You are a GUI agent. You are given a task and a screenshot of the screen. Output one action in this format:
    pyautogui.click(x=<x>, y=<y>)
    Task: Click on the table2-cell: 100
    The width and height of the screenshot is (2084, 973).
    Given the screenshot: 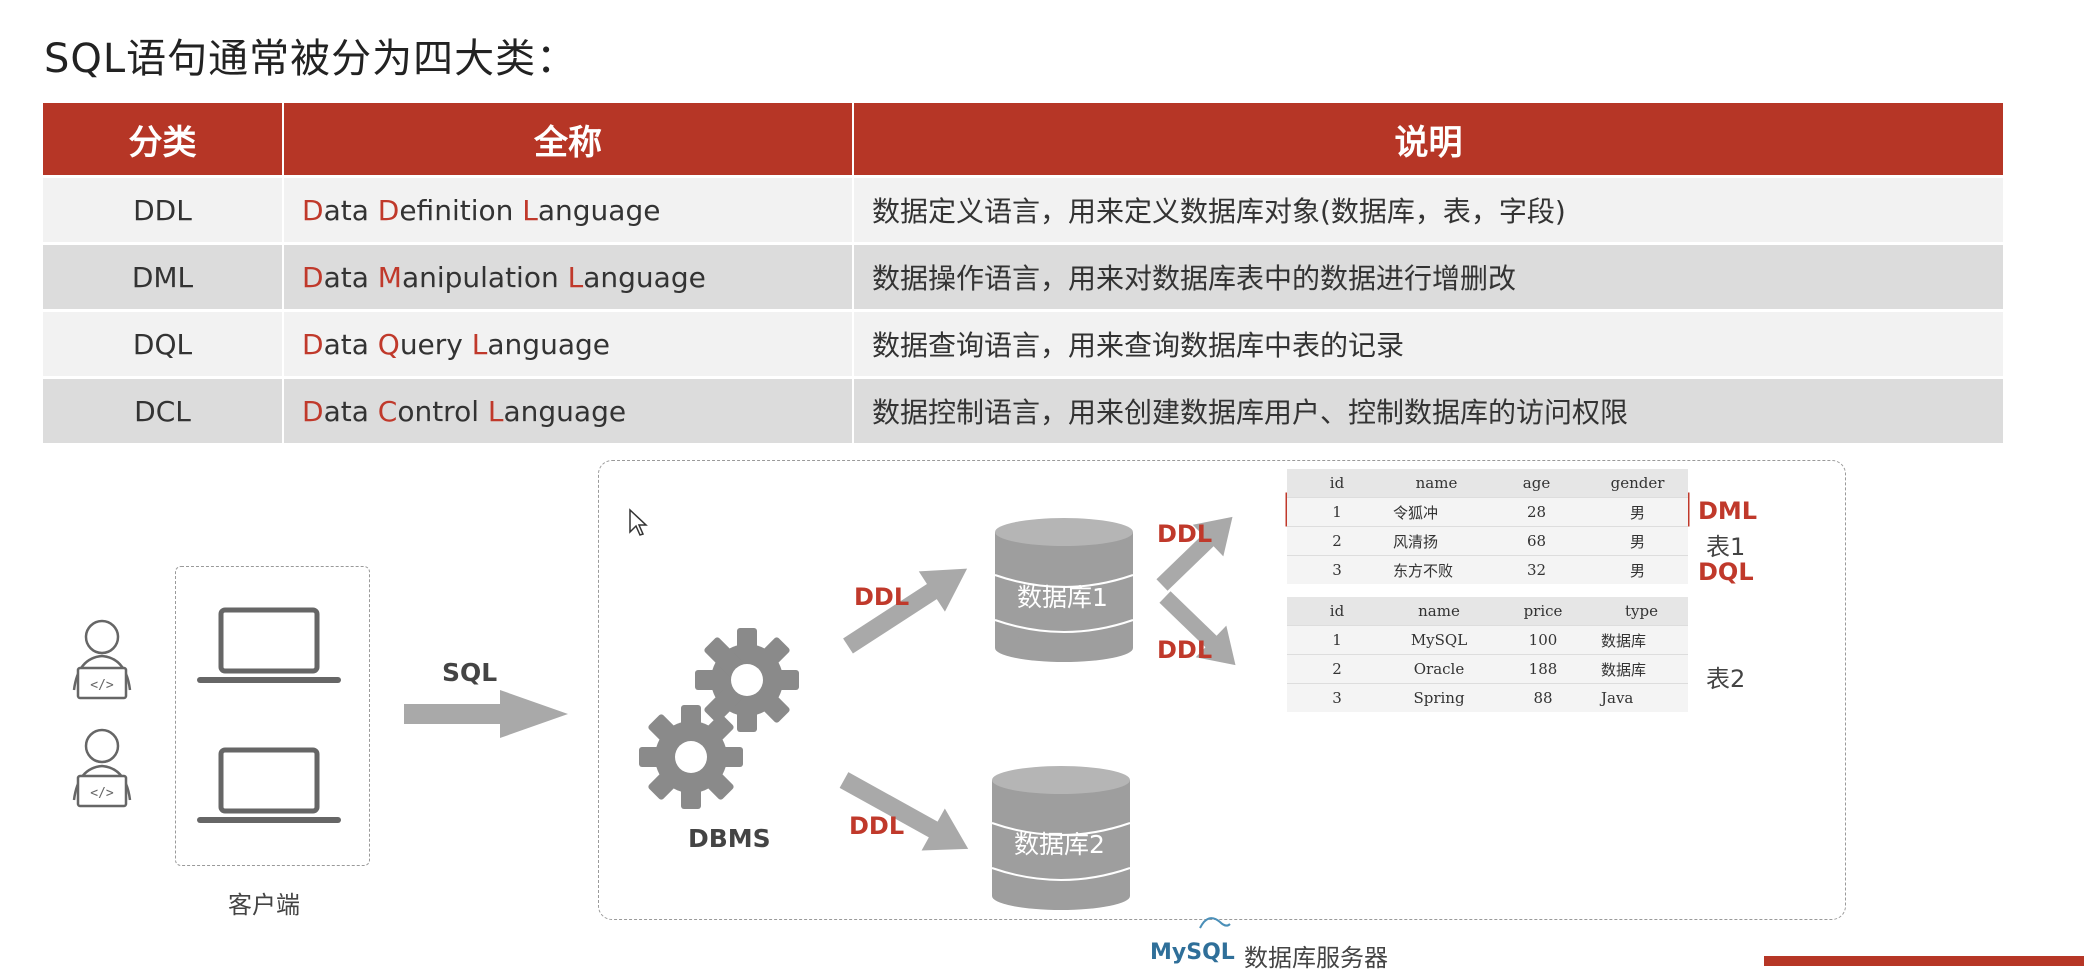 What is the action you would take?
    pyautogui.click(x=1543, y=640)
    